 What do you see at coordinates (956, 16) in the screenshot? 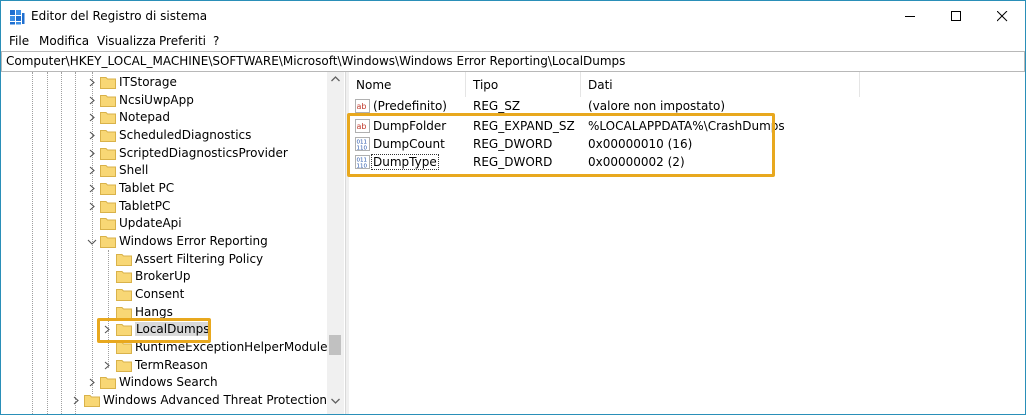
I see `maximize-button` at bounding box center [956, 16].